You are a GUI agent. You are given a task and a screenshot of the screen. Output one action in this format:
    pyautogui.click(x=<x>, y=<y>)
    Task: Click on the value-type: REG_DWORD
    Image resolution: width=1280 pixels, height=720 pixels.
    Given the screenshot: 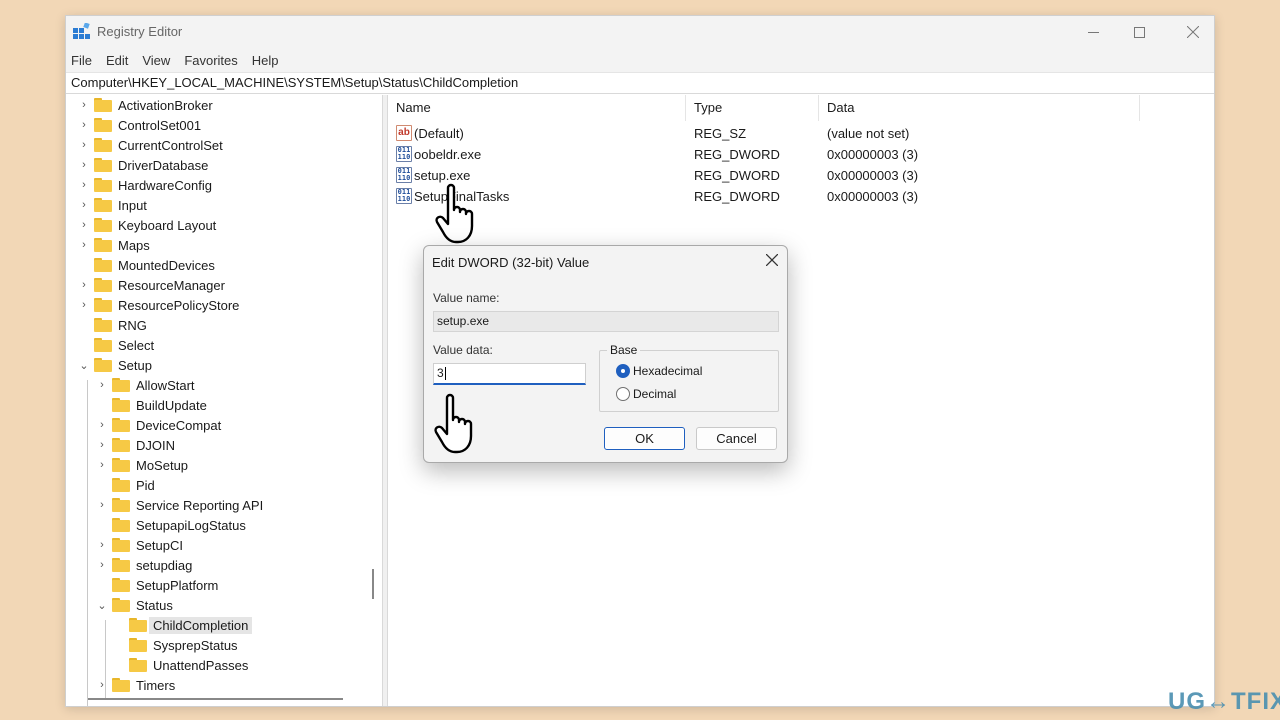 What is the action you would take?
    pyautogui.click(x=737, y=154)
    